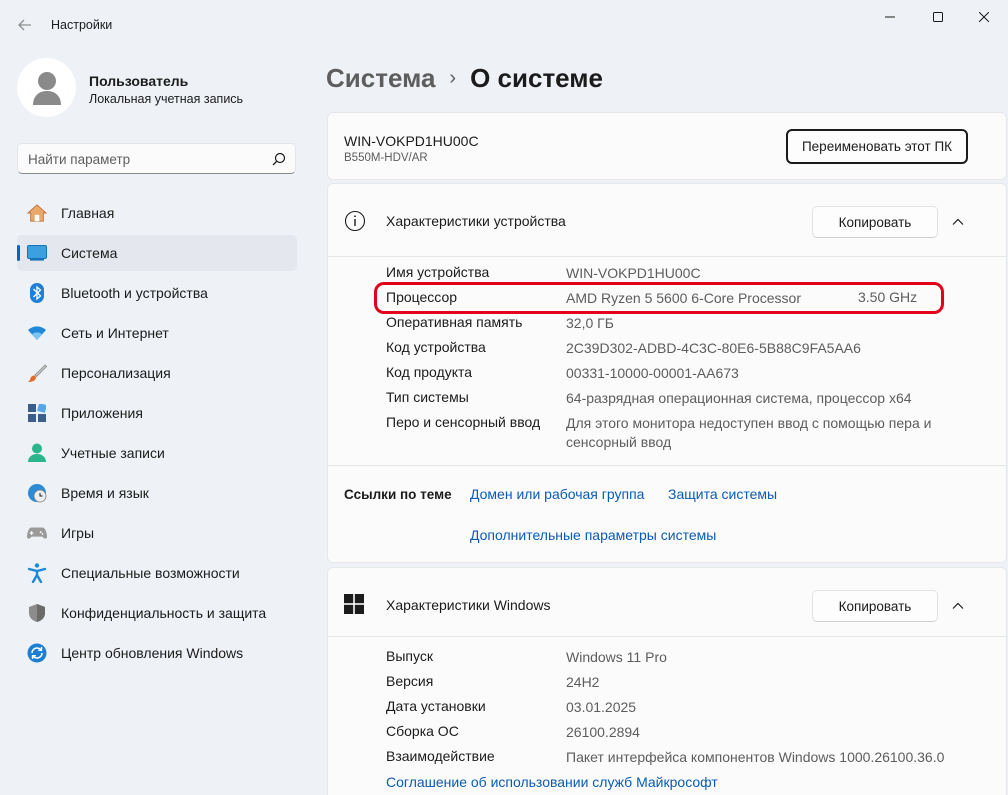 This screenshot has height=795, width=1008. What do you see at coordinates (157, 213) in the screenshot?
I see `sidebar-item-home: Главная` at bounding box center [157, 213].